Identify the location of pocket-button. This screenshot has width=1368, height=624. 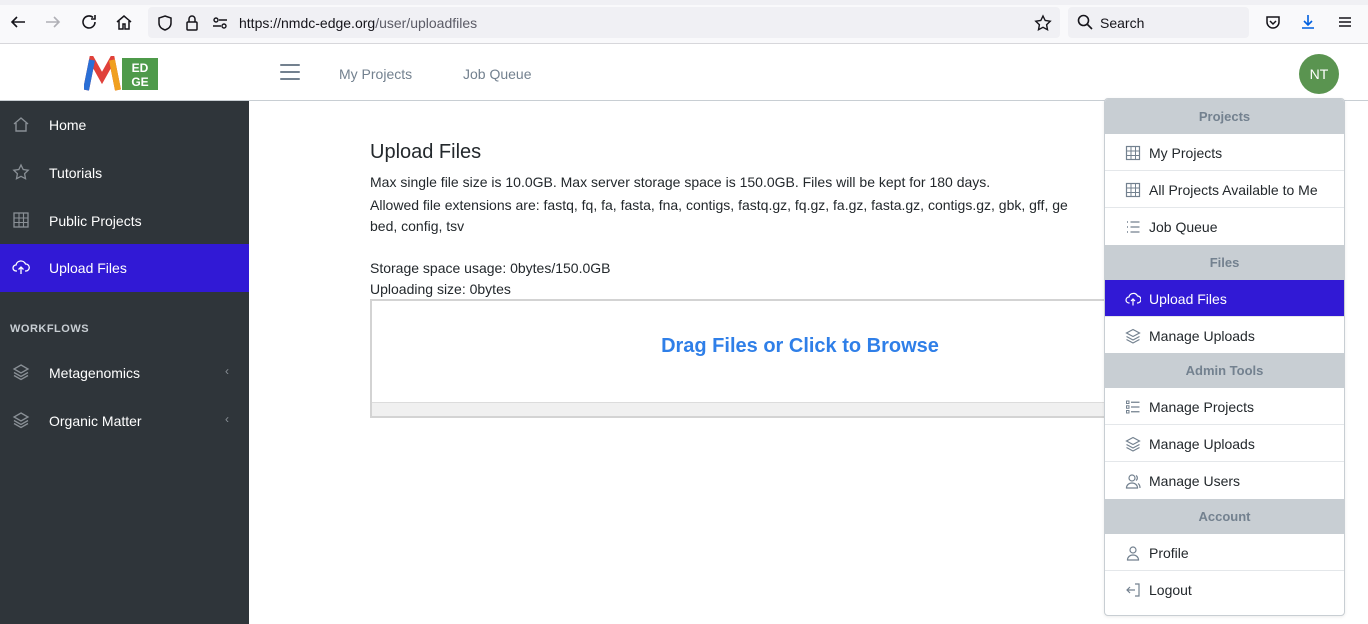
(1273, 22).